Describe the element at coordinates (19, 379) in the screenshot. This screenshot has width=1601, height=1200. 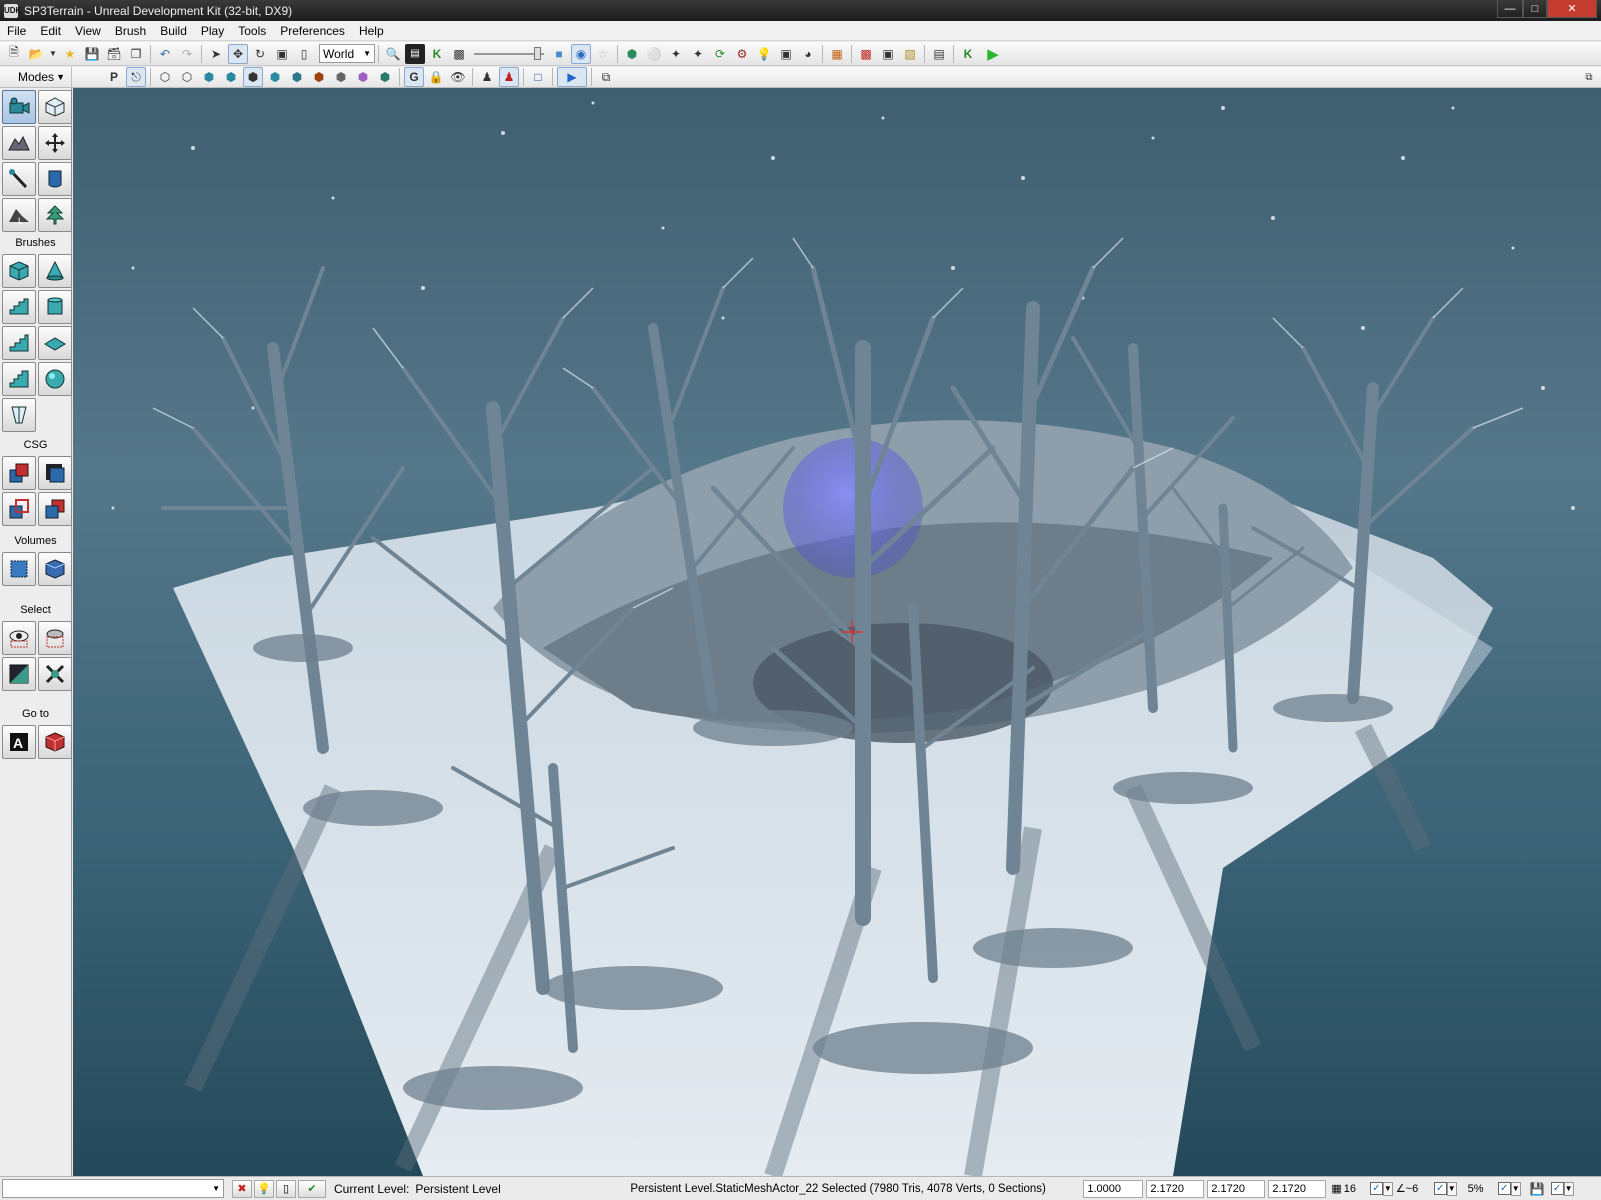
I see `spiral-stair-icon` at that location.